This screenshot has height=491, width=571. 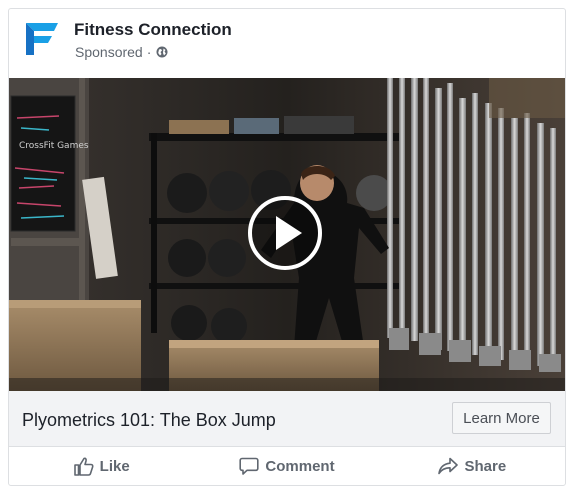 I want to click on learn-more-button: Learn More, so click(x=501, y=418).